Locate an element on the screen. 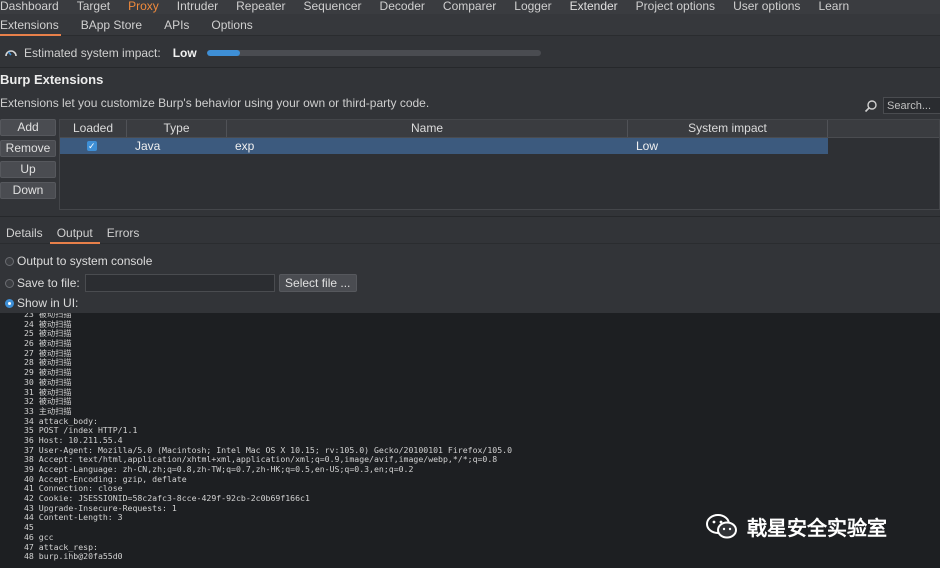 The width and height of the screenshot is (940, 568). system-console-label: Output to system console is located at coordinates (85, 261).